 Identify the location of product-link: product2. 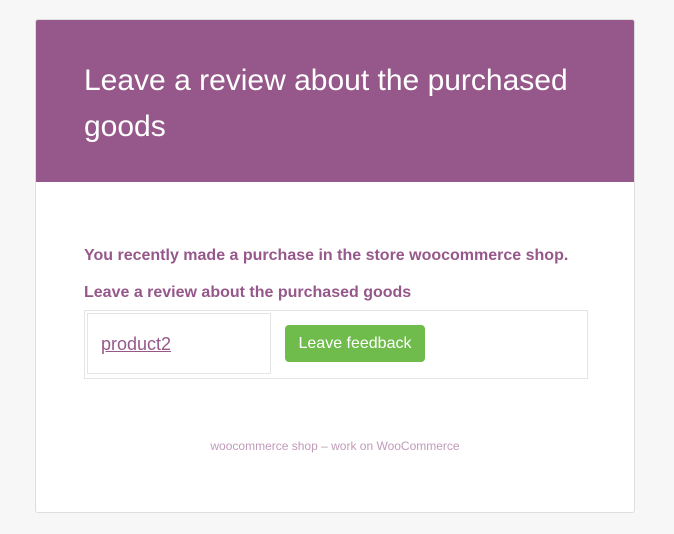
(136, 344).